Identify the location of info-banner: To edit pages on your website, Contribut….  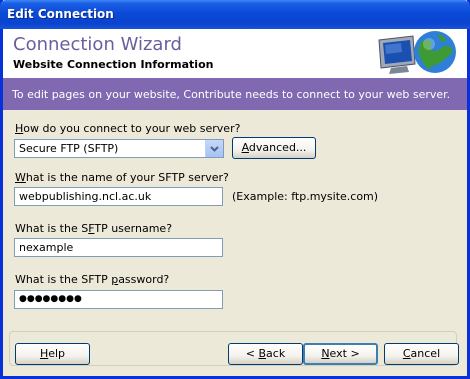
(235, 94).